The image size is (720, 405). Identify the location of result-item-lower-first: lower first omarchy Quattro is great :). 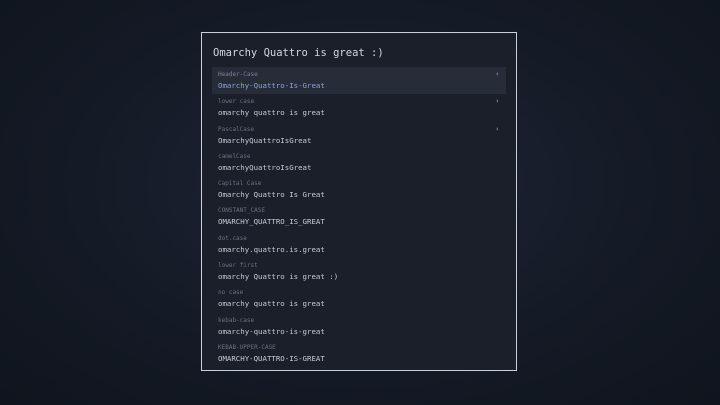
(359, 271).